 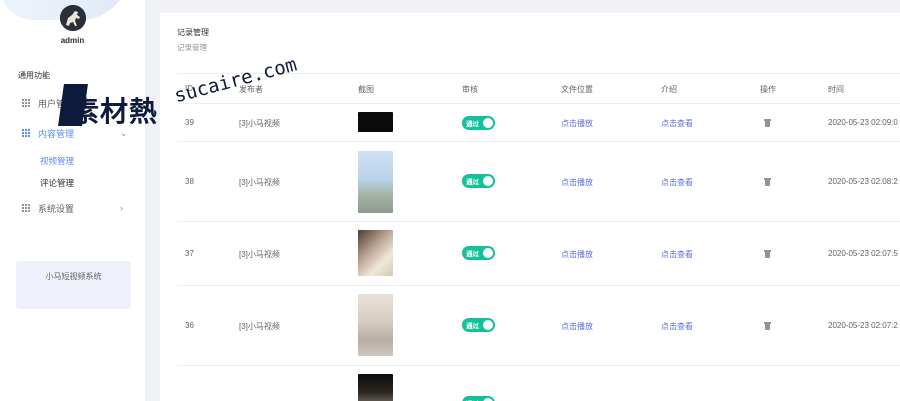 I want to click on sidebar-item-label: 内容管理, so click(x=56, y=133).